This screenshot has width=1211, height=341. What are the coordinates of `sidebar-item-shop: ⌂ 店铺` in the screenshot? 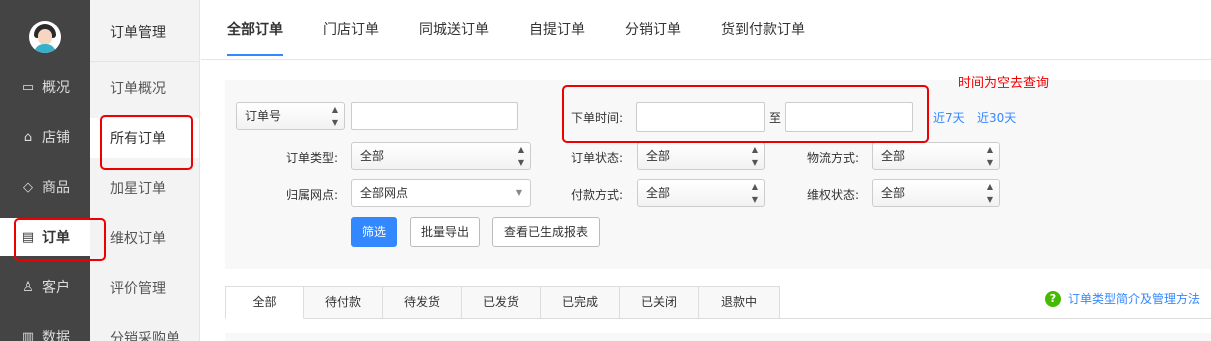 It's located at (45, 137).